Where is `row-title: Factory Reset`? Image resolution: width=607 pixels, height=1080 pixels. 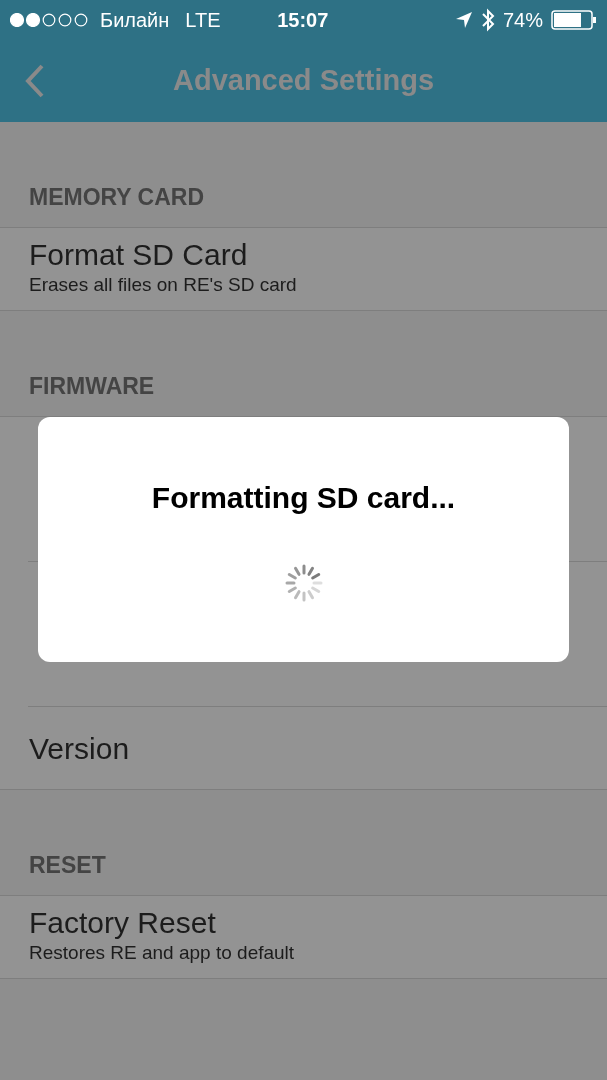
row-title: Factory Reset is located at coordinates (123, 923).